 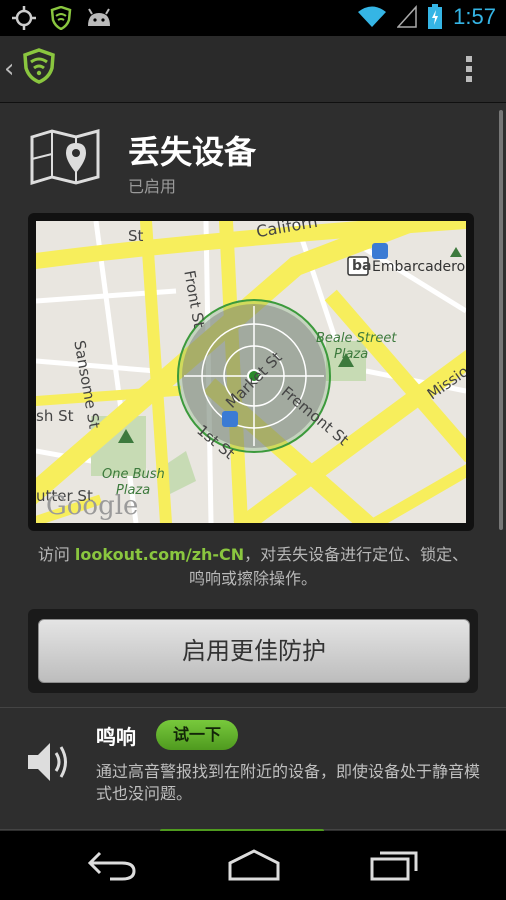 What do you see at coordinates (116, 737) in the screenshot?
I see `sound-title: 鸣响` at bounding box center [116, 737].